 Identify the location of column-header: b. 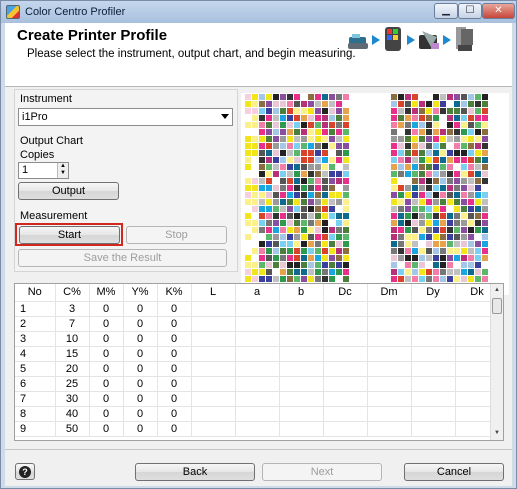
(301, 293).